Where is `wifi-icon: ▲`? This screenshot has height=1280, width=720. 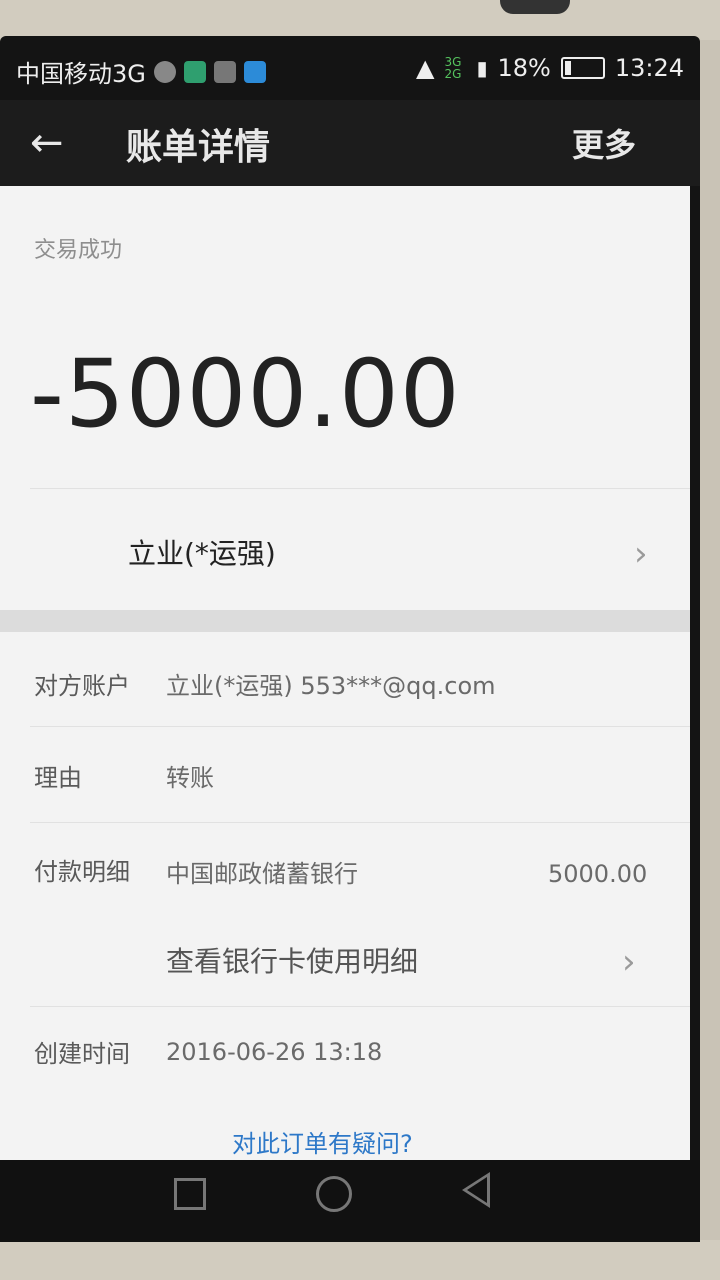 wifi-icon: ▲ is located at coordinates (425, 68).